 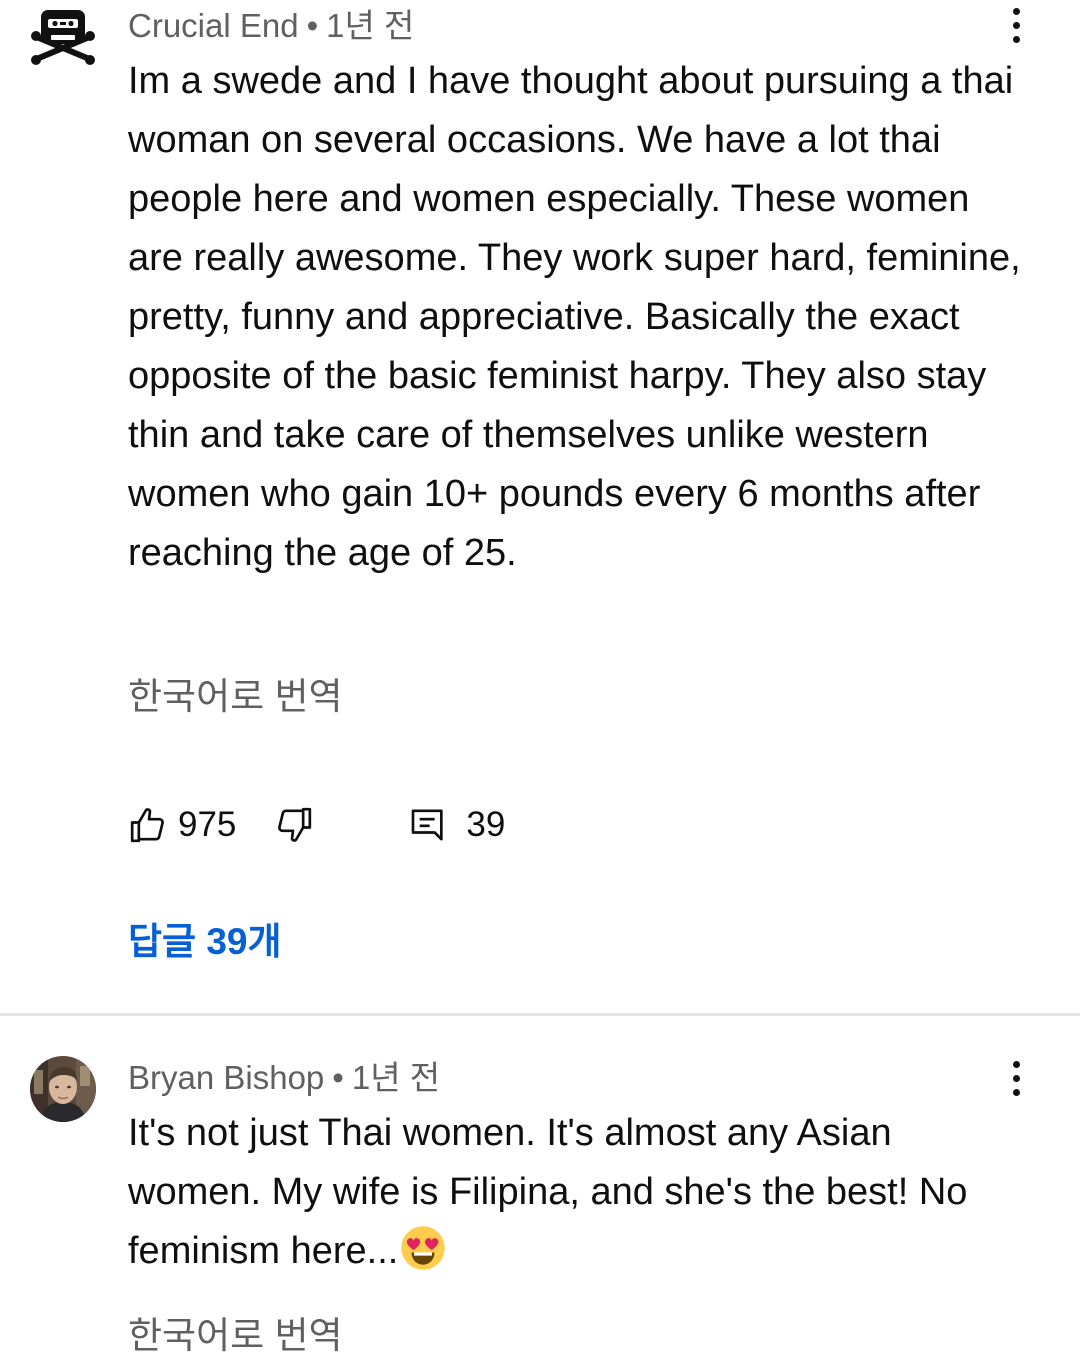 What do you see at coordinates (316, 825) in the screenshot?
I see `comment-actions: 975 39` at bounding box center [316, 825].